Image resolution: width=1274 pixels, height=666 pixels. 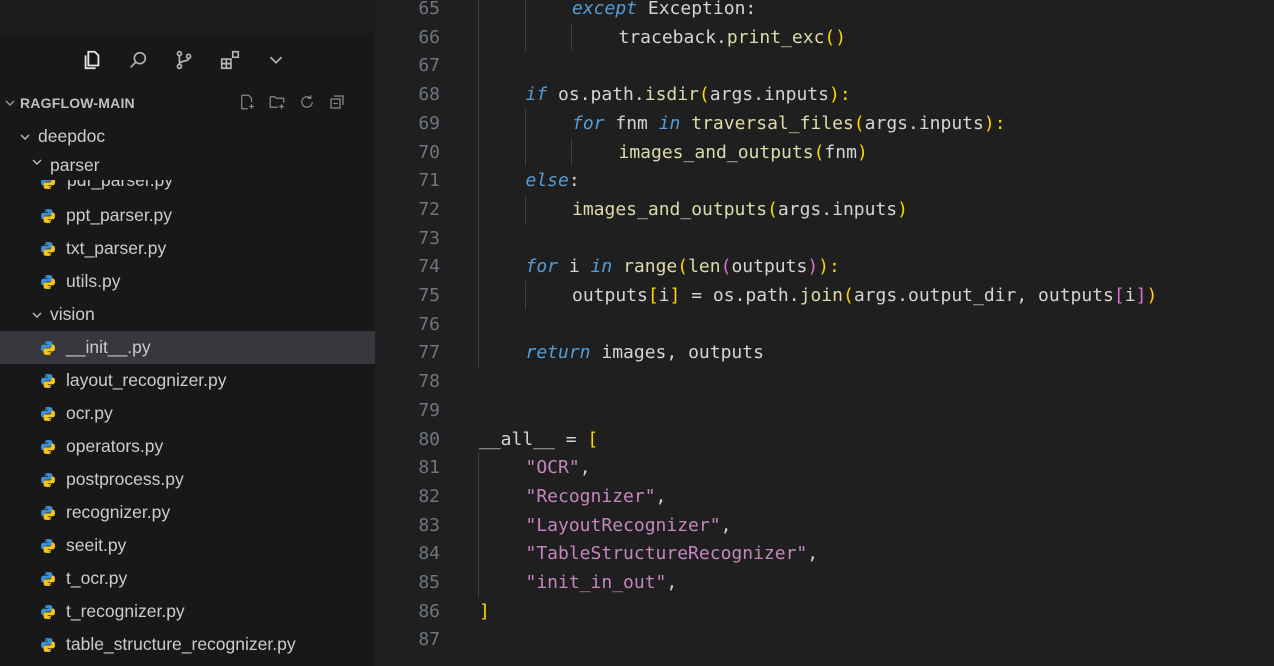 What do you see at coordinates (429, 152) in the screenshot?
I see `line-number: 70` at bounding box center [429, 152].